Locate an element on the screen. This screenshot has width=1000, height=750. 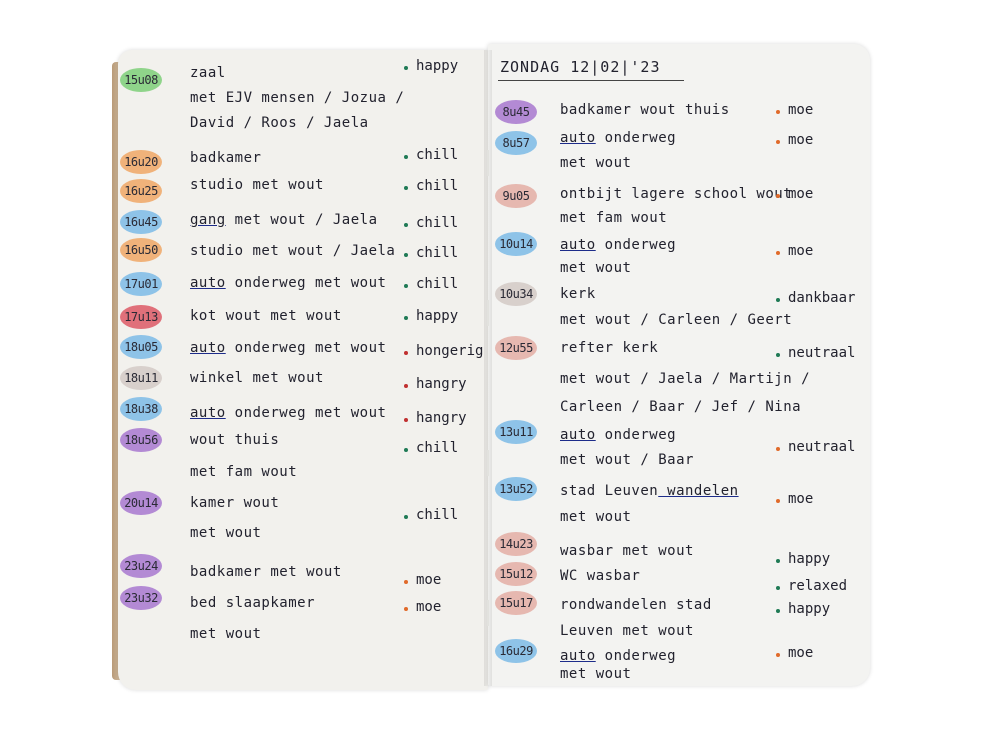
time-label: 15u12 is located at coordinates (516, 574).